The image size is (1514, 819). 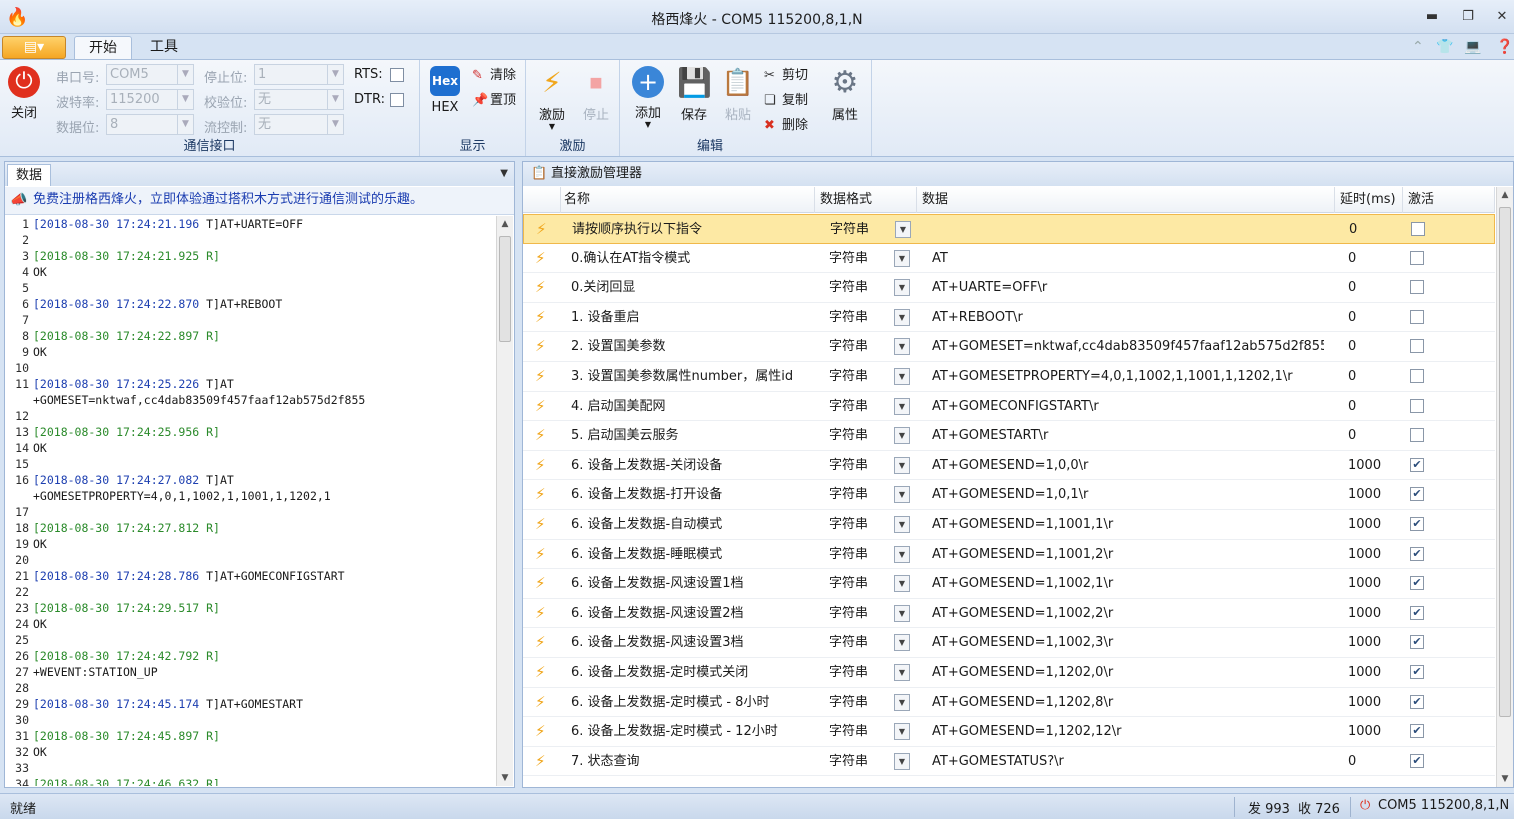 What do you see at coordinates (103, 48) in the screenshot?
I see `tab-start: 开始` at bounding box center [103, 48].